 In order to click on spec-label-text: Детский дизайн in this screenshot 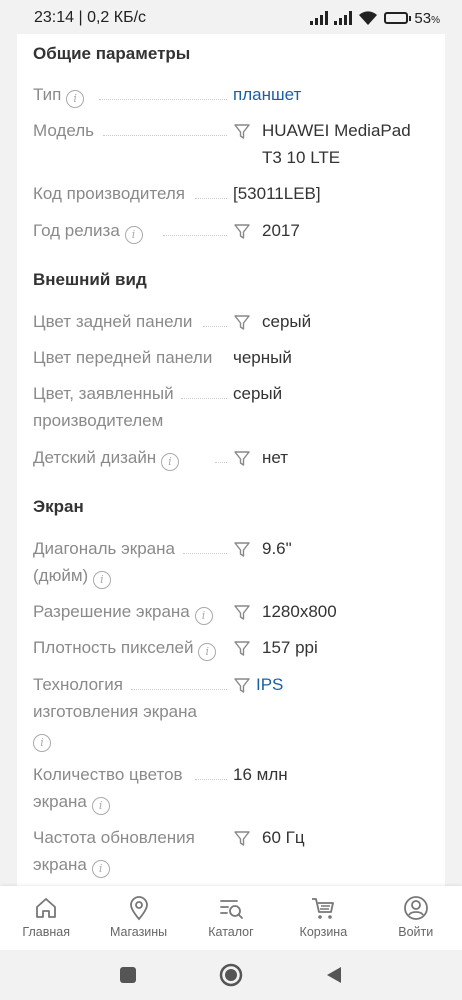, I will do `click(95, 457)`.